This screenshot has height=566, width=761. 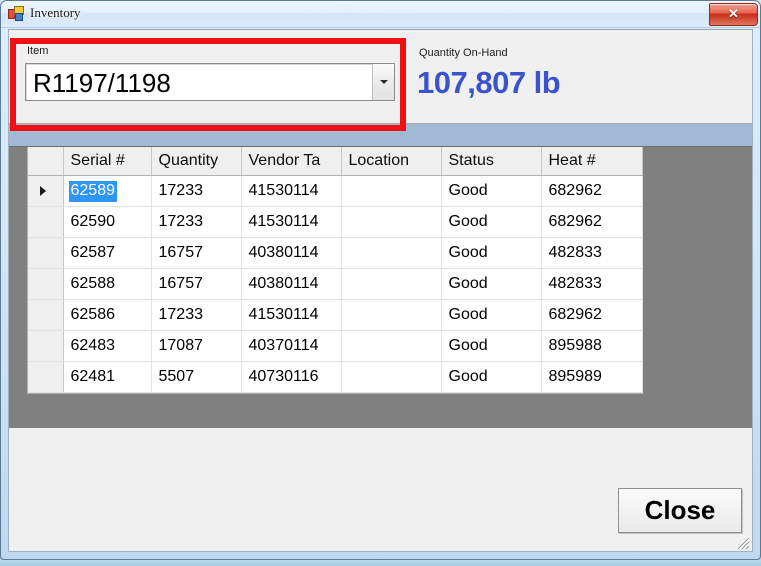 What do you see at coordinates (196, 377) in the screenshot?
I see `cell-quantity: 5507` at bounding box center [196, 377].